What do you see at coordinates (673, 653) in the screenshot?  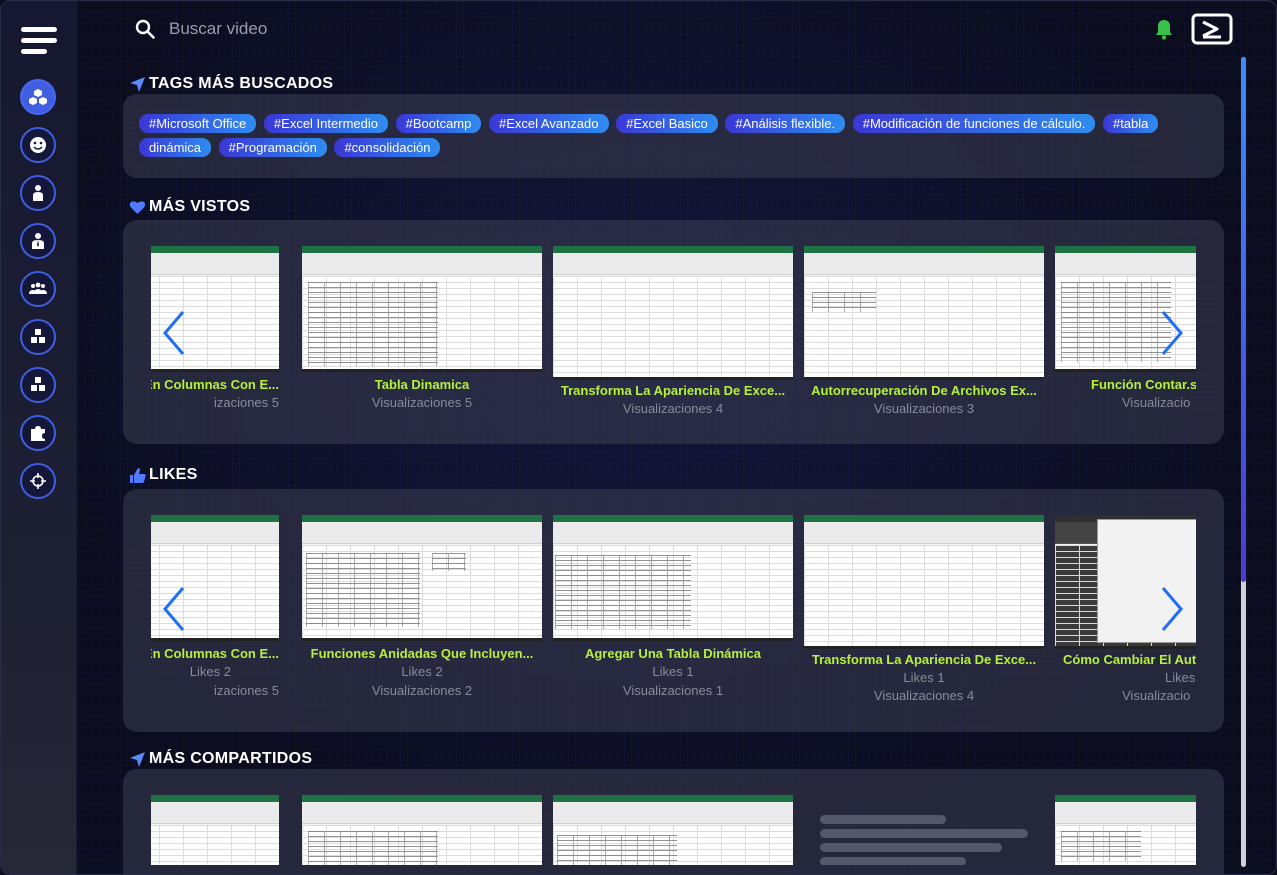 I see `video-title: Agregar Una Tabla Dinámica` at bounding box center [673, 653].